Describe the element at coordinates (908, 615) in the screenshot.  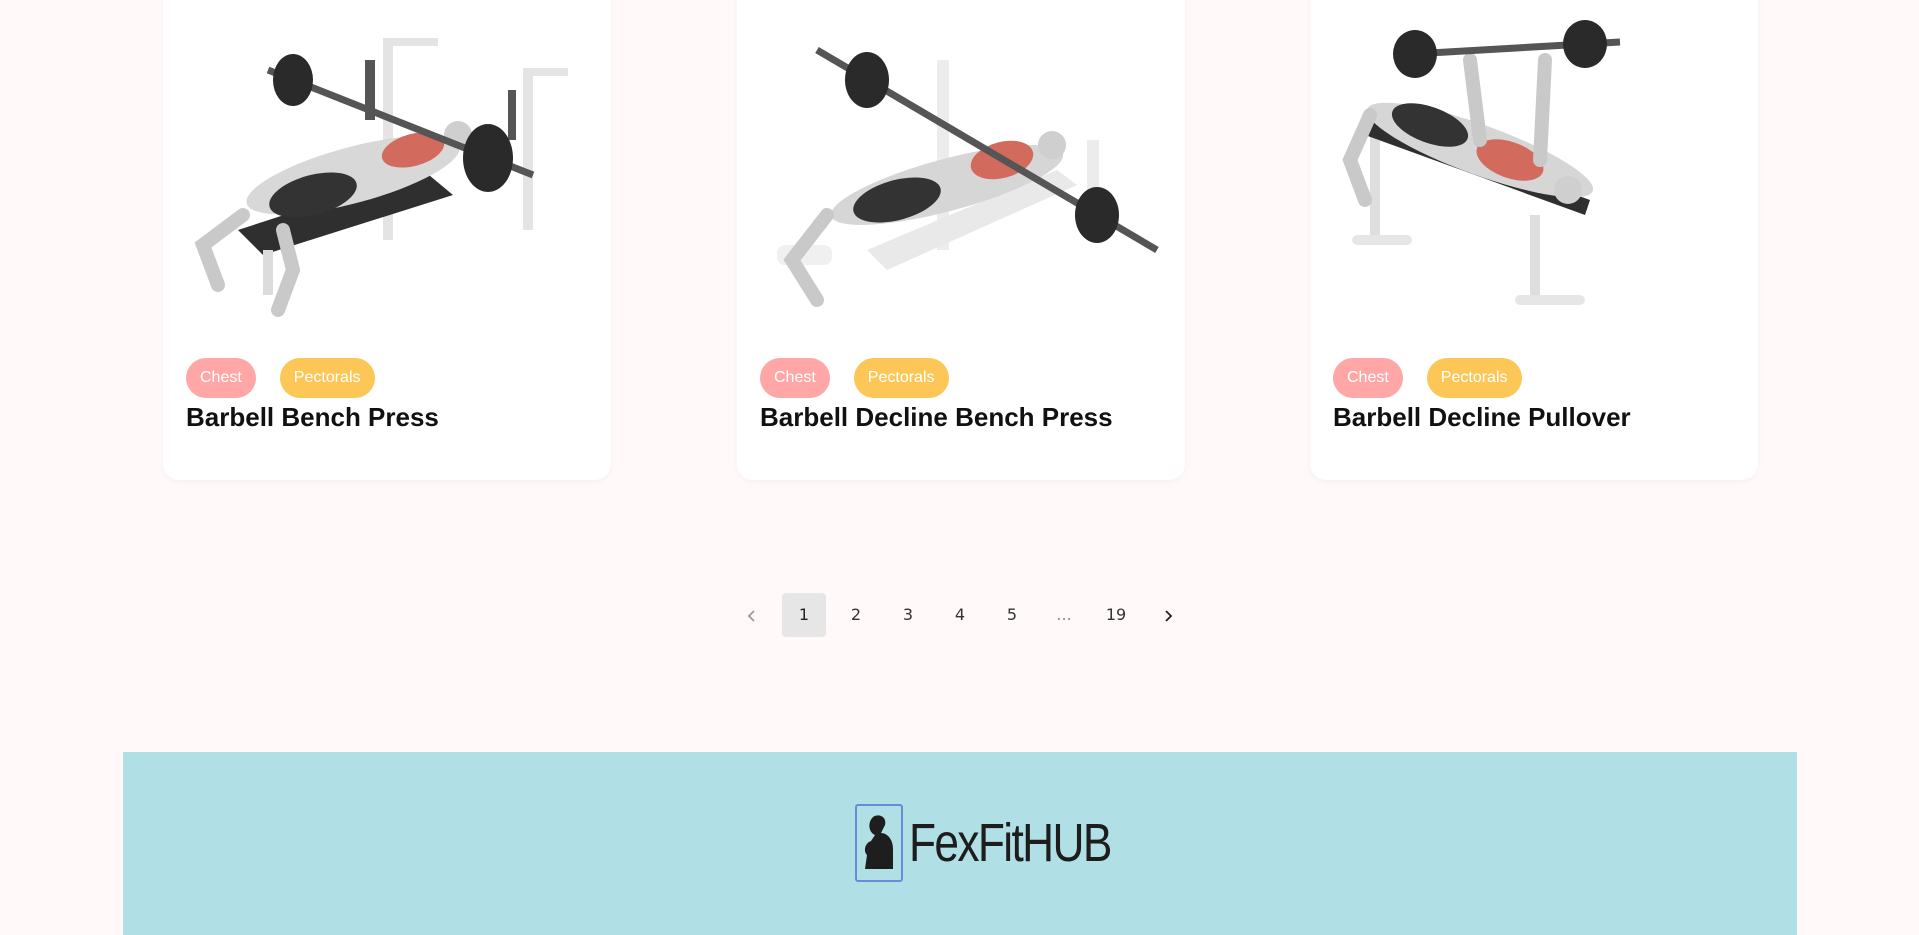
I see `page-button-3: 3` at that location.